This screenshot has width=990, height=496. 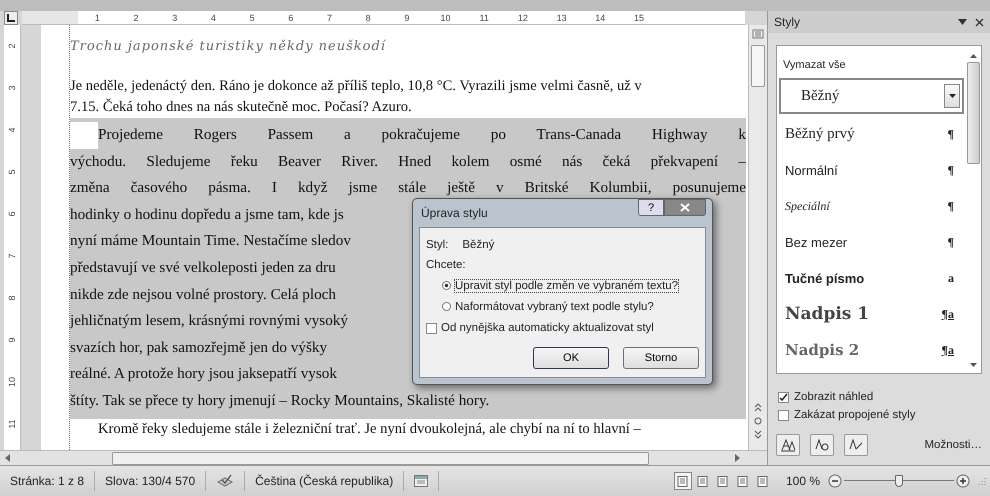 I want to click on style-name: Speciální, so click(x=807, y=206).